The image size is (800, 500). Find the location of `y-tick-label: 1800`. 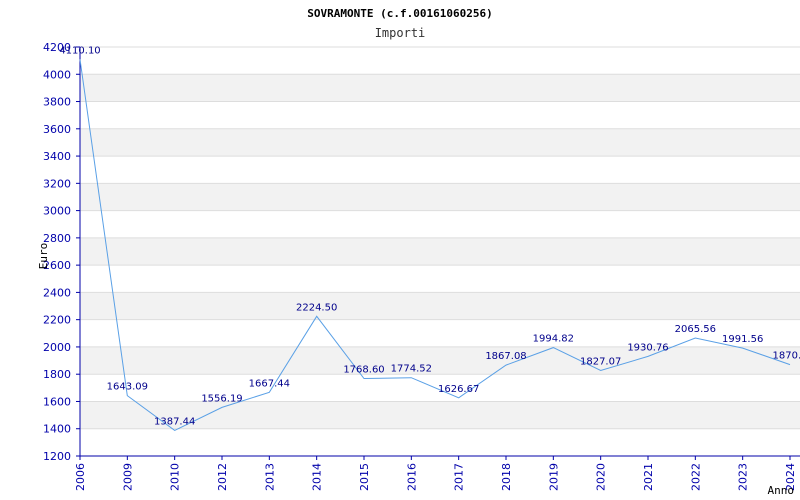

y-tick-label: 1800 is located at coordinates (57, 374).